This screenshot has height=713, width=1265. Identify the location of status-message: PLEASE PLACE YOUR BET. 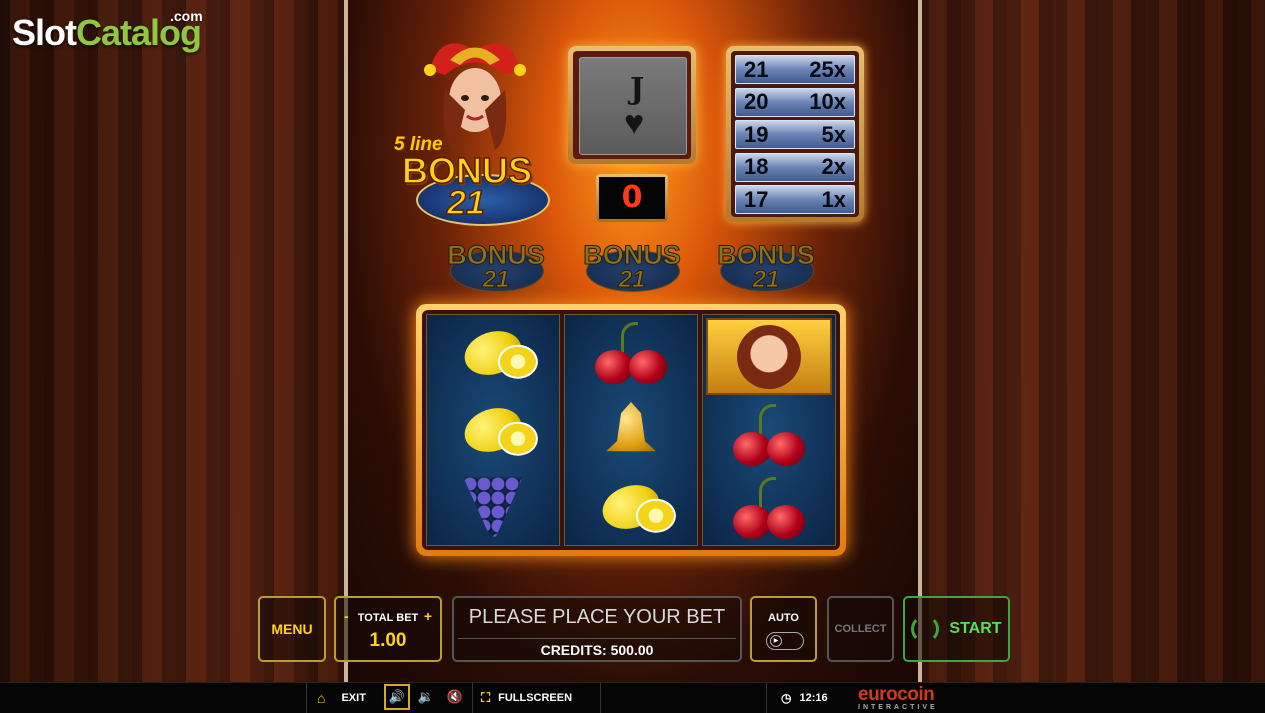
(597, 617).